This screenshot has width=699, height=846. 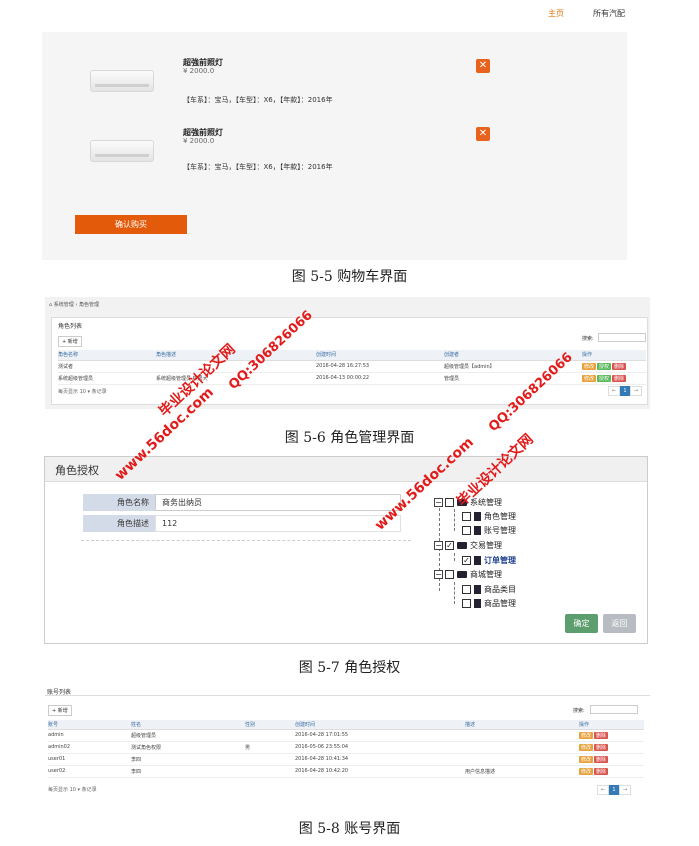 What do you see at coordinates (454, 557) in the screenshot?
I see `tree-line` at bounding box center [454, 557].